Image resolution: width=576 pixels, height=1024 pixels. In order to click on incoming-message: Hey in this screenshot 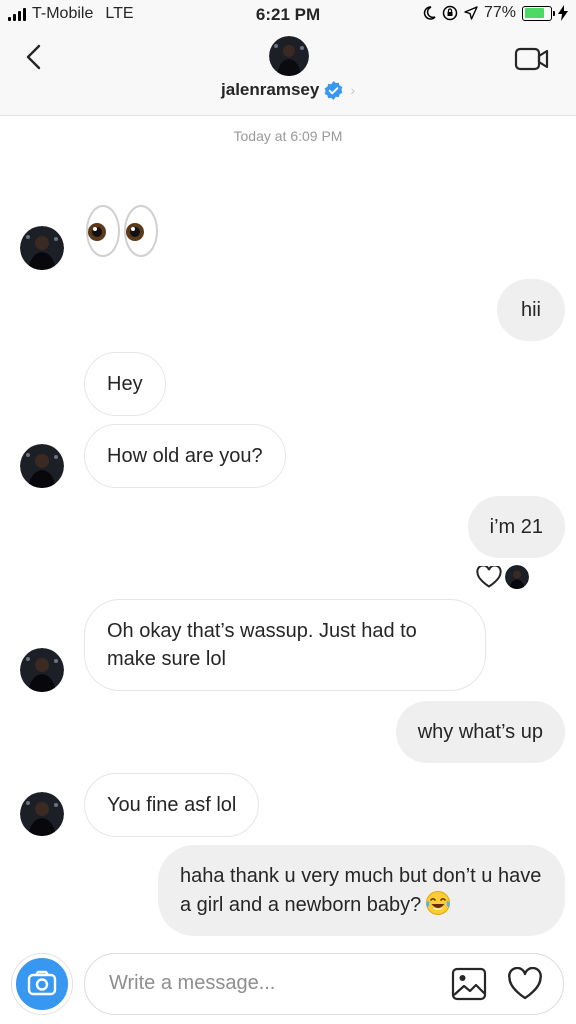, I will do `click(125, 384)`.